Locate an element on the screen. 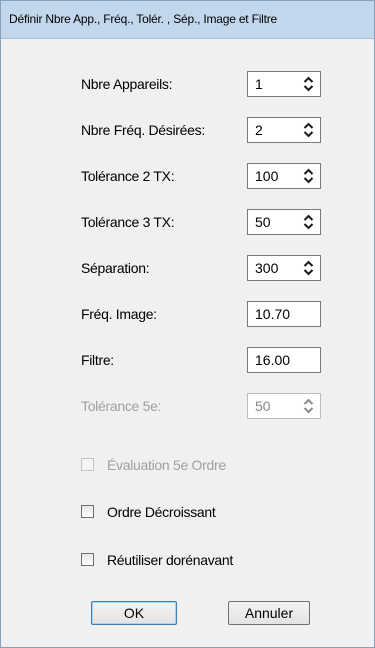 Image resolution: width=375 pixels, height=648 pixels. nbre-freq-label: Nbre Fréq. Désirées: is located at coordinates (143, 130).